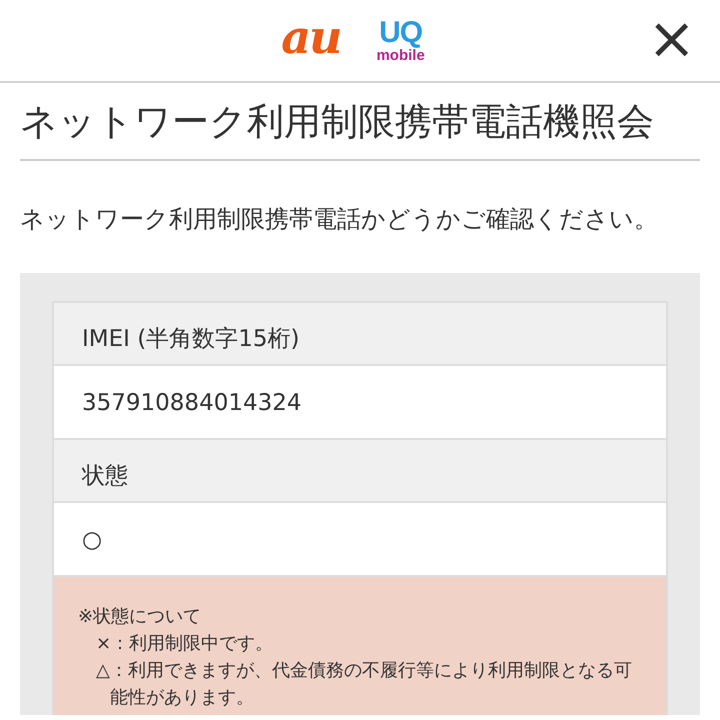  I want to click on status-symbol: △, so click(103, 671).